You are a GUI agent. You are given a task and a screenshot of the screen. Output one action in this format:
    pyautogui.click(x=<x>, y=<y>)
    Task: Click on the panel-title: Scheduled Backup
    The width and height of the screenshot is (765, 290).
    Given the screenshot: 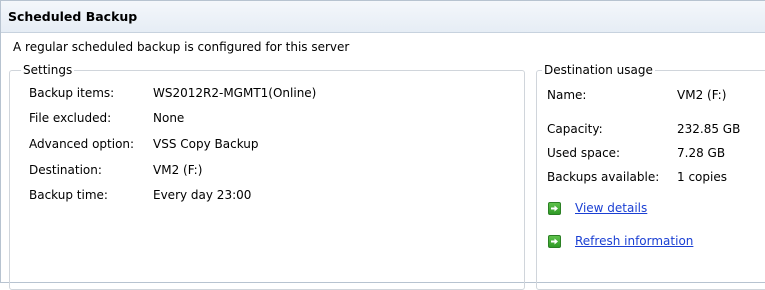 What is the action you would take?
    pyautogui.click(x=73, y=16)
    